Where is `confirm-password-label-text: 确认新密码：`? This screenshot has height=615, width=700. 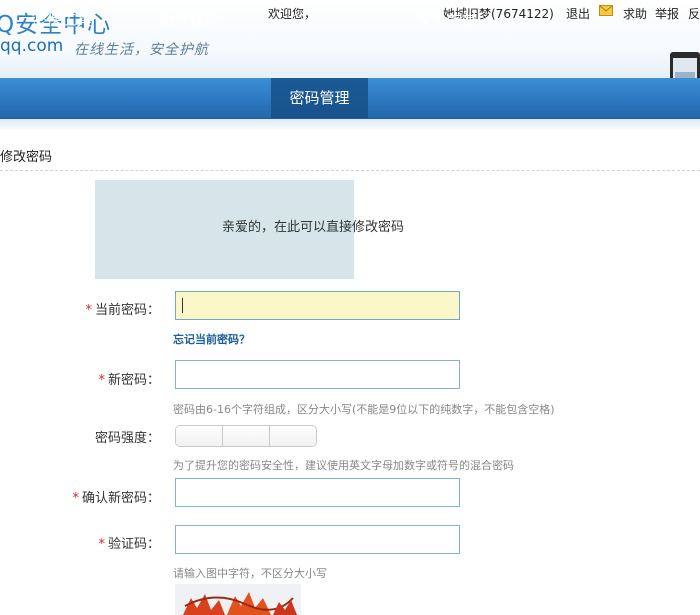 confirm-password-label-text: 确认新密码： is located at coordinates (120, 498).